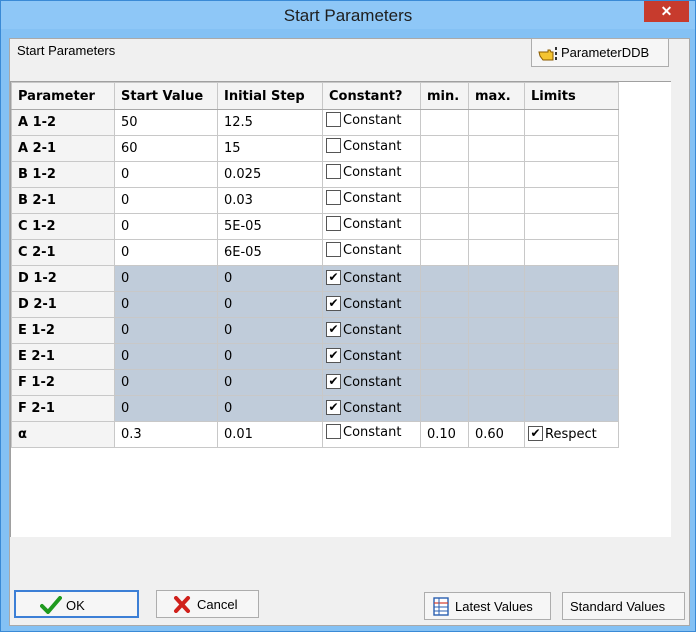 The image size is (696, 632). Describe the element at coordinates (166, 96) in the screenshot. I see `column-header: Start Value` at that location.